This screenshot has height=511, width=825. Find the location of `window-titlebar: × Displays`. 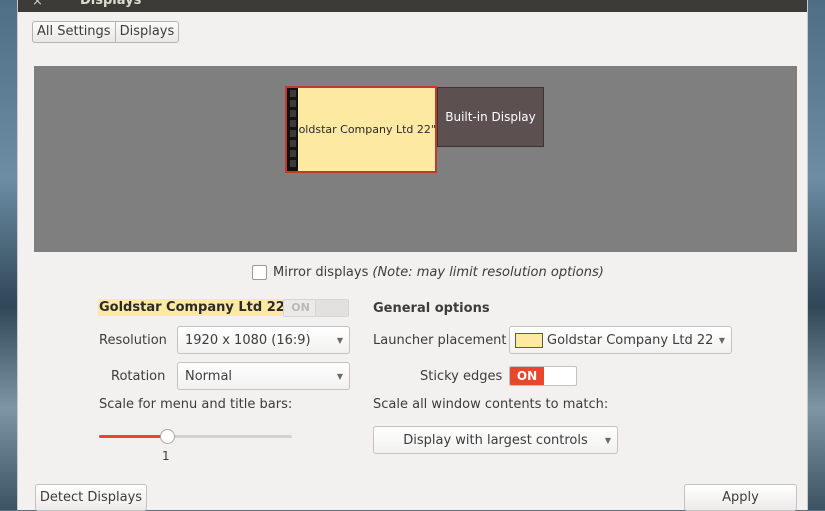

window-titlebar: × Displays is located at coordinates (412, 6).